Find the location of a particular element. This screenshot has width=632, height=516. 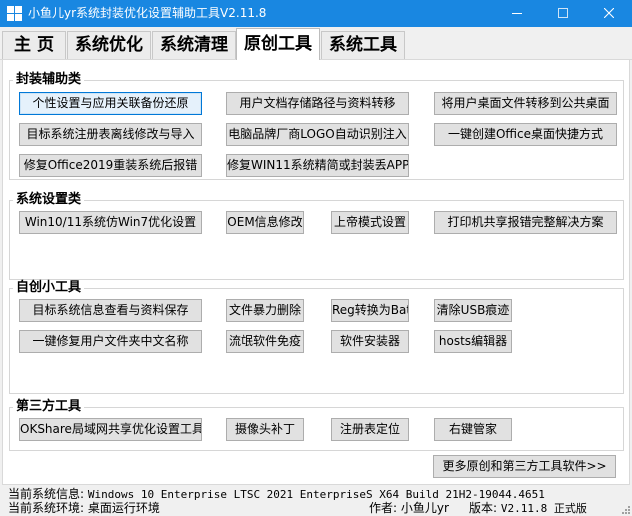

software-installer-button: 软件安装器 is located at coordinates (370, 341).